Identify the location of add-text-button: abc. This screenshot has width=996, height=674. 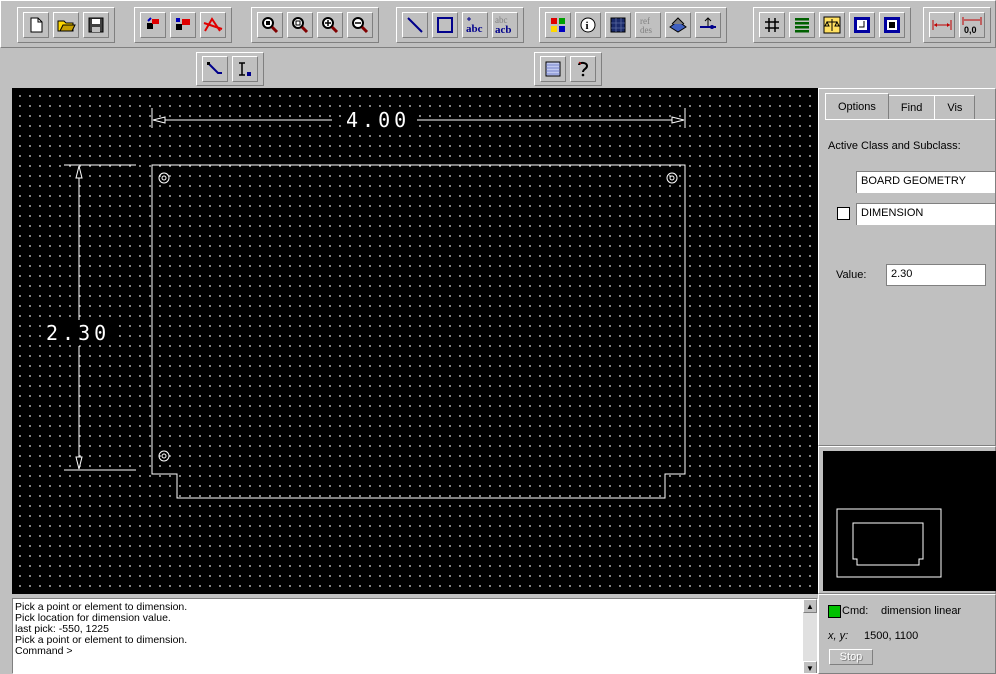
(475, 25).